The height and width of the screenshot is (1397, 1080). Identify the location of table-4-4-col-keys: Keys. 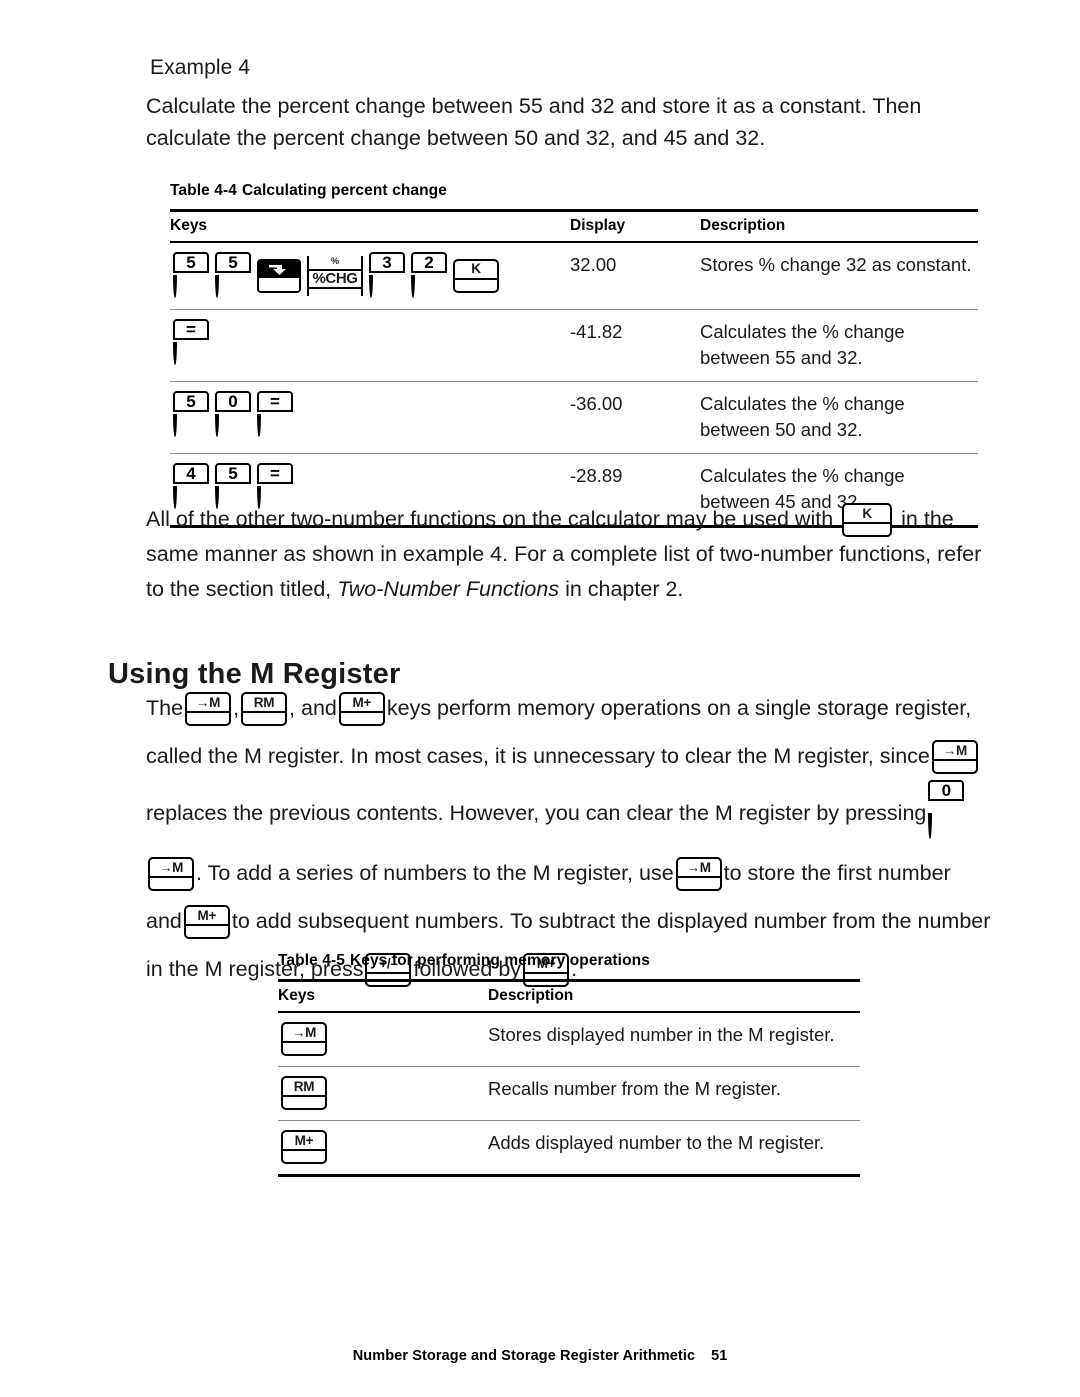
(370, 226).